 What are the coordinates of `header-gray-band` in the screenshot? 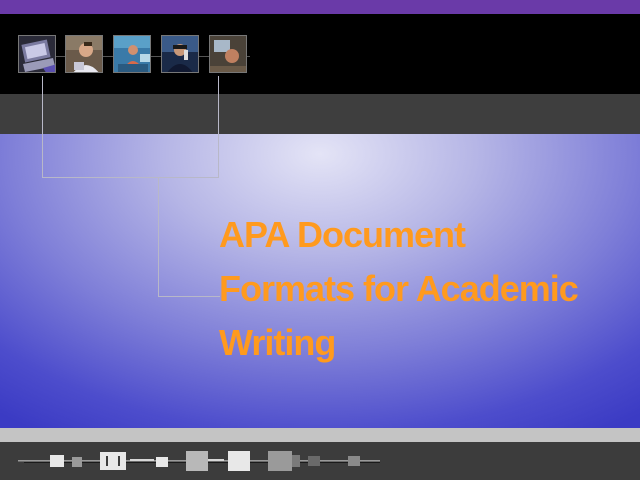 It's located at (320, 114).